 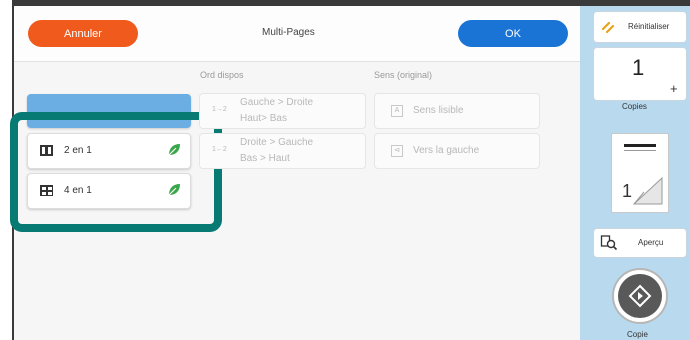 What do you see at coordinates (640, 145) in the screenshot?
I see `page-header-line` at bounding box center [640, 145].